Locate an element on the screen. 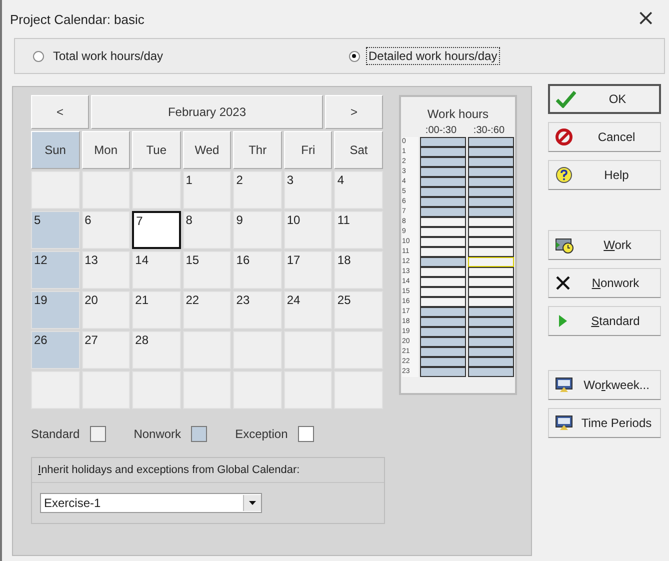  calendar-dropdown: Exercise-1 is located at coordinates (151, 503).